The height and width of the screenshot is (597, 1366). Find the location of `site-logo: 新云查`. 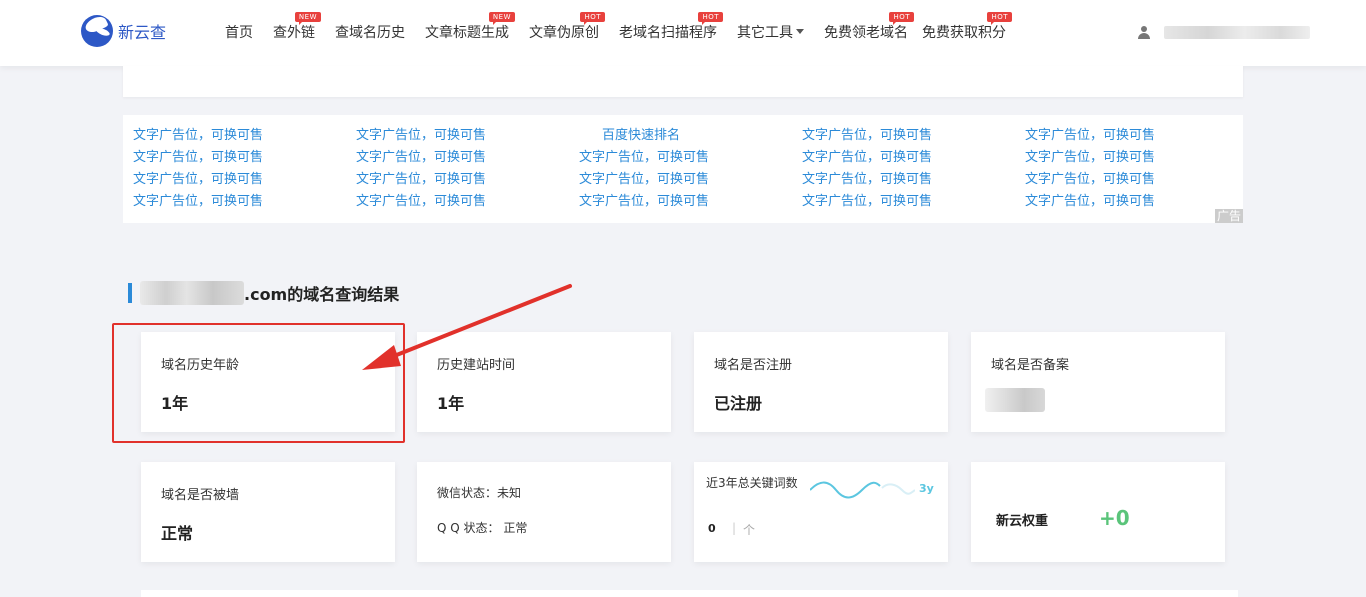

site-logo: 新云查 is located at coordinates (123, 31).